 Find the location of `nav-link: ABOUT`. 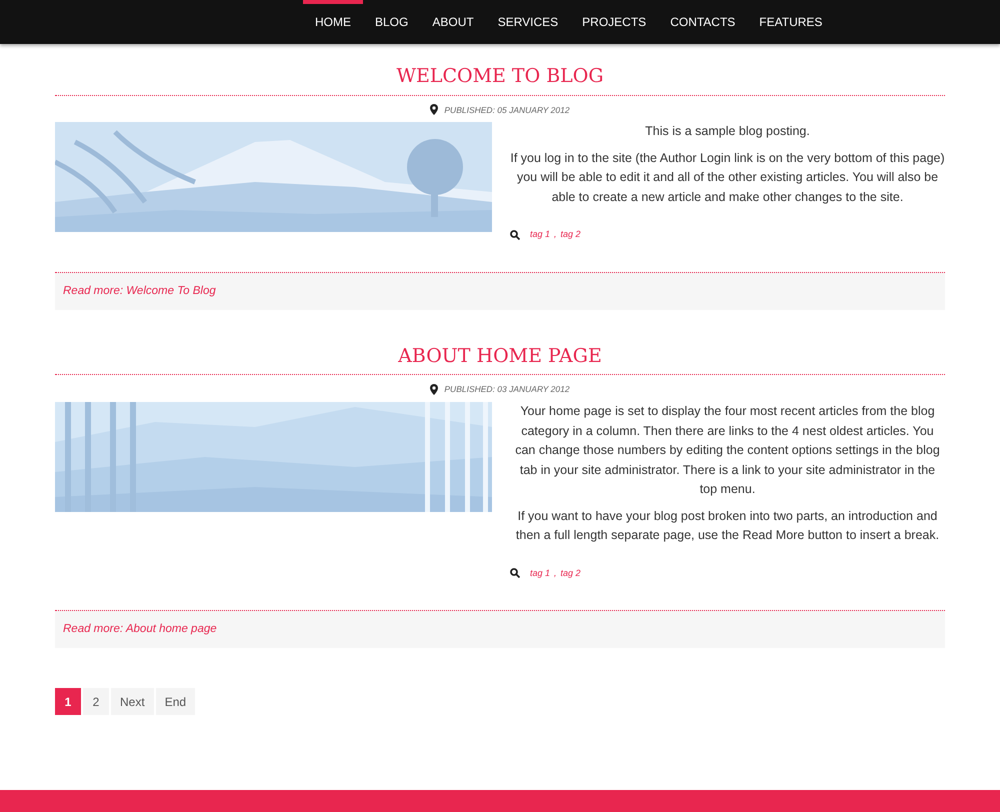

nav-link: ABOUT is located at coordinates (453, 22).